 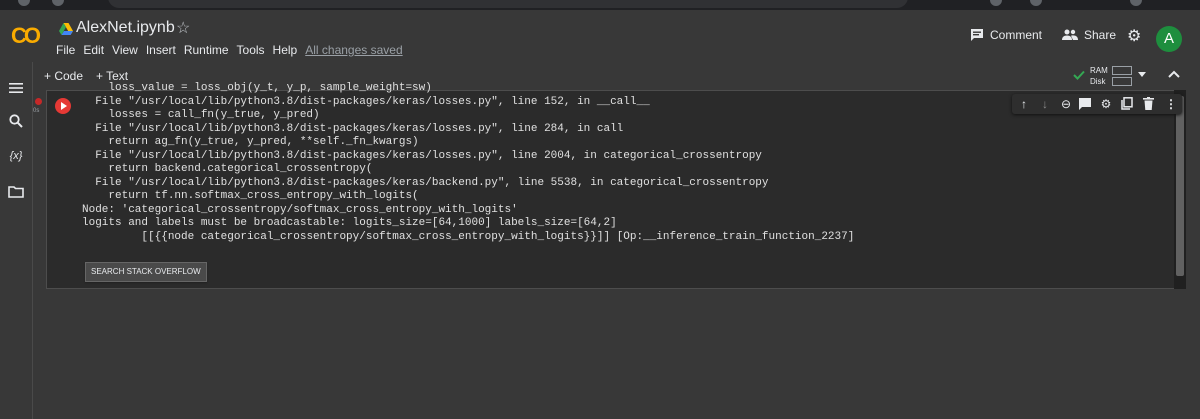 I want to click on comment-button: Comment, so click(x=1006, y=35).